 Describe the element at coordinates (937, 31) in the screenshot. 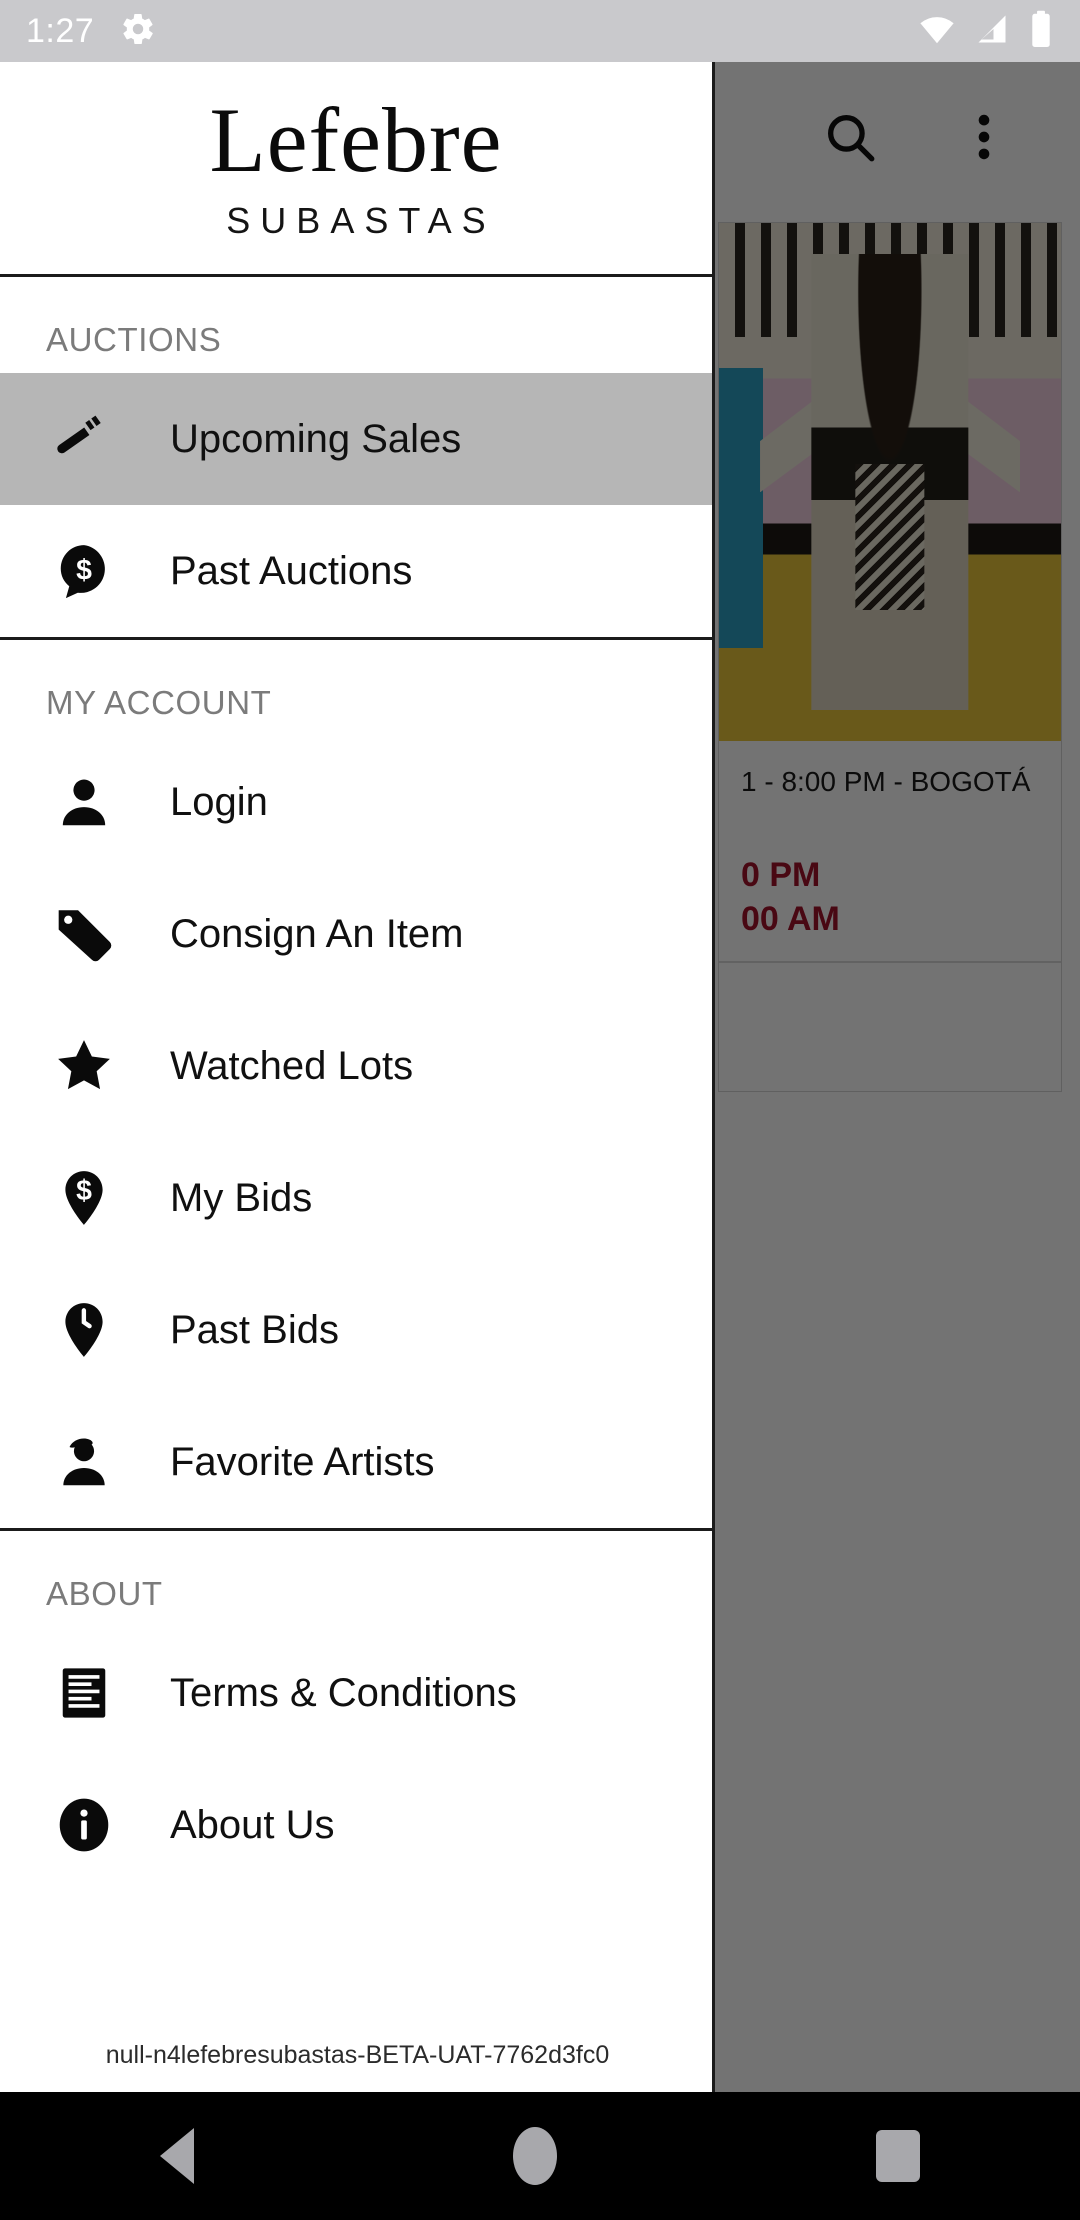

I see `wifi-icon` at that location.